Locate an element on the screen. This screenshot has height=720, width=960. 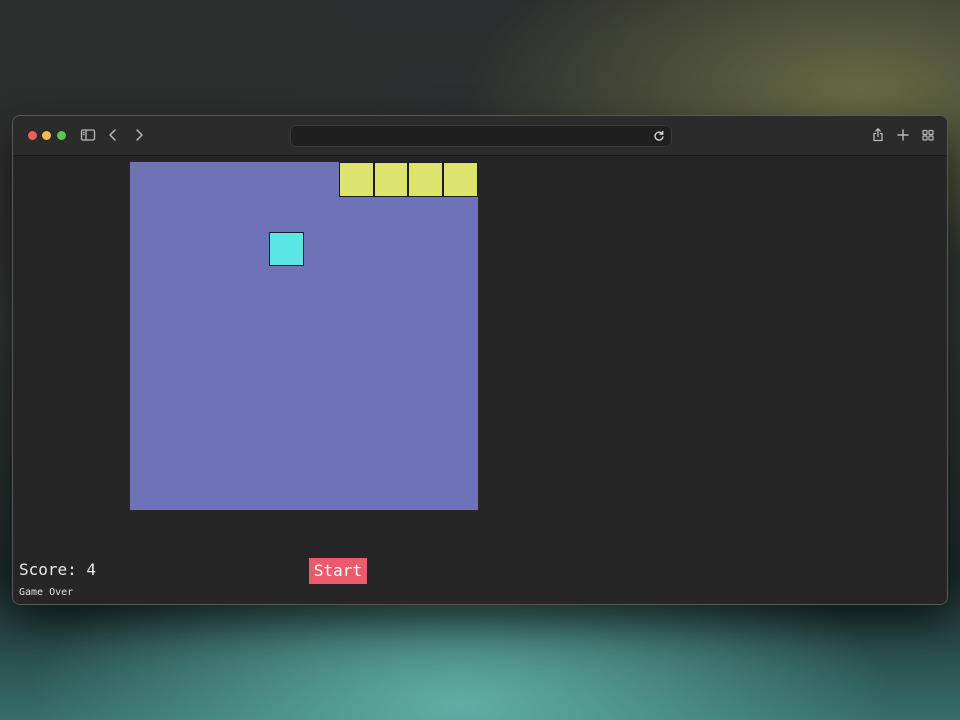
game-status: Game Over is located at coordinates (46, 592).